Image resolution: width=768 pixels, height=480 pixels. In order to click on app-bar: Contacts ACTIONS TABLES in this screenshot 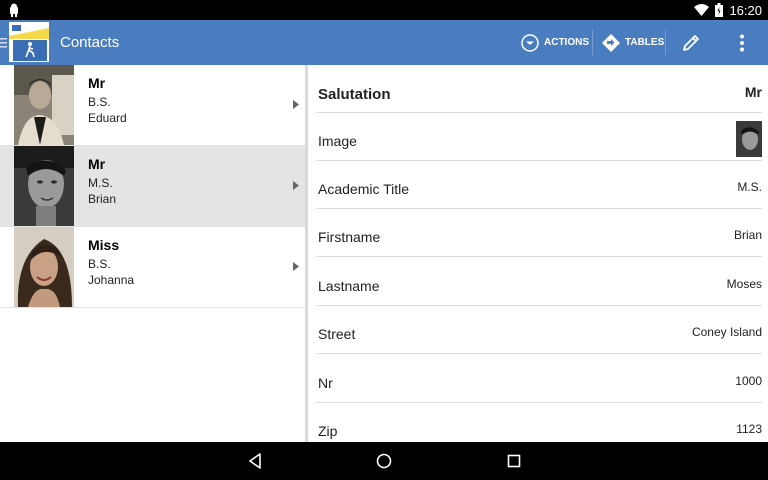, I will do `click(384, 42)`.